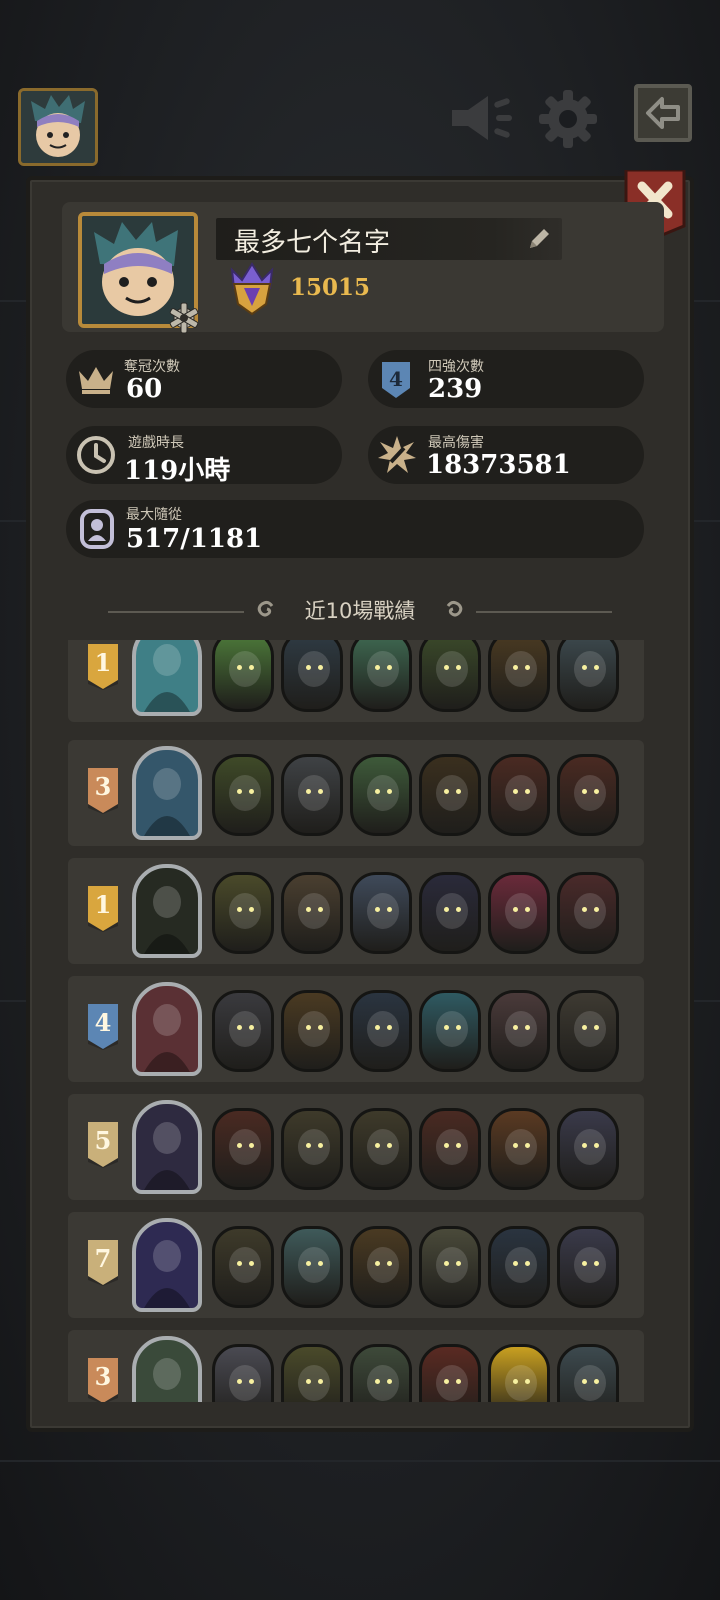 The width and height of the screenshot is (720, 1600). Describe the element at coordinates (312, 243) in the screenshot. I see `player-name: 最多七个名字` at that location.